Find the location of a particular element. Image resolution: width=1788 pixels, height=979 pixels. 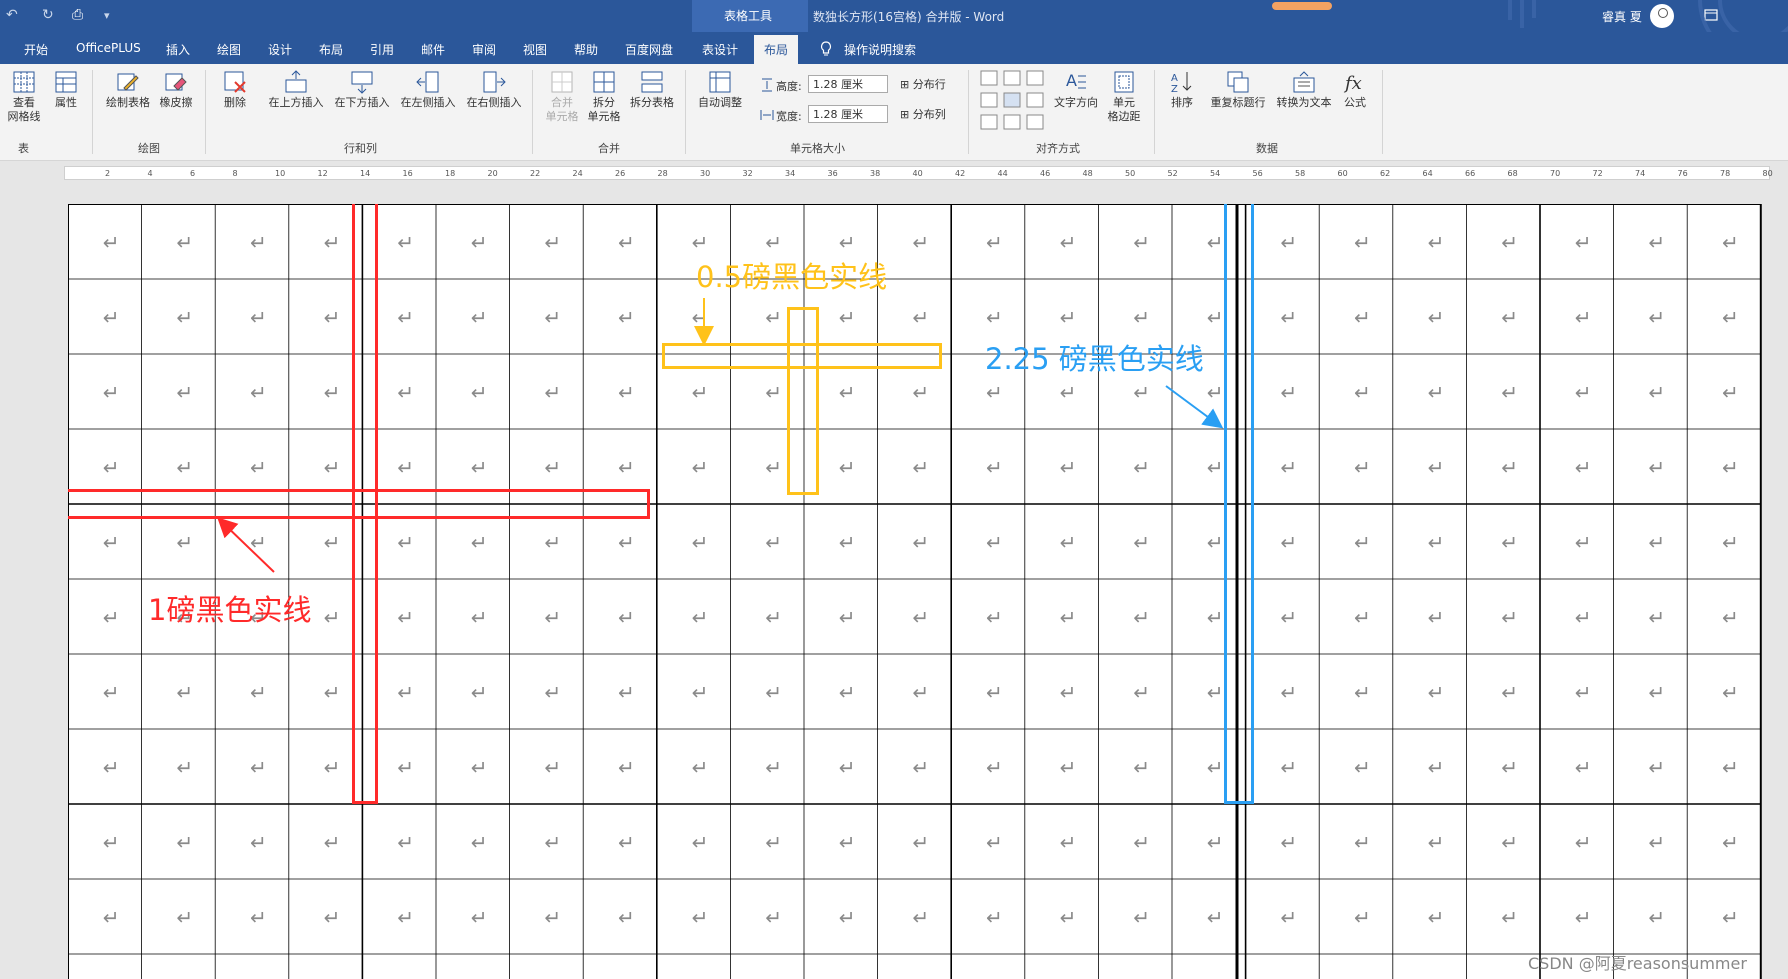

sort-icon: AZ is located at coordinates (1181, 83).